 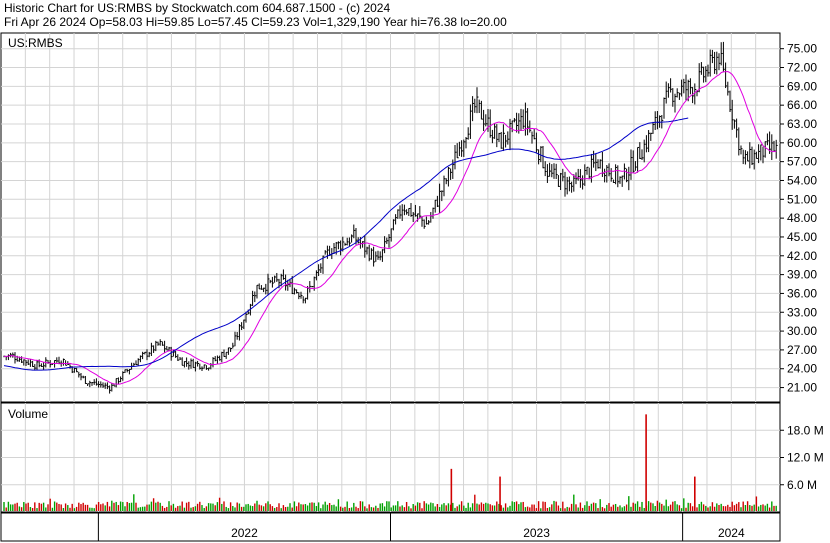 I want to click on price-tick-label: 69.00, so click(x=802, y=86).